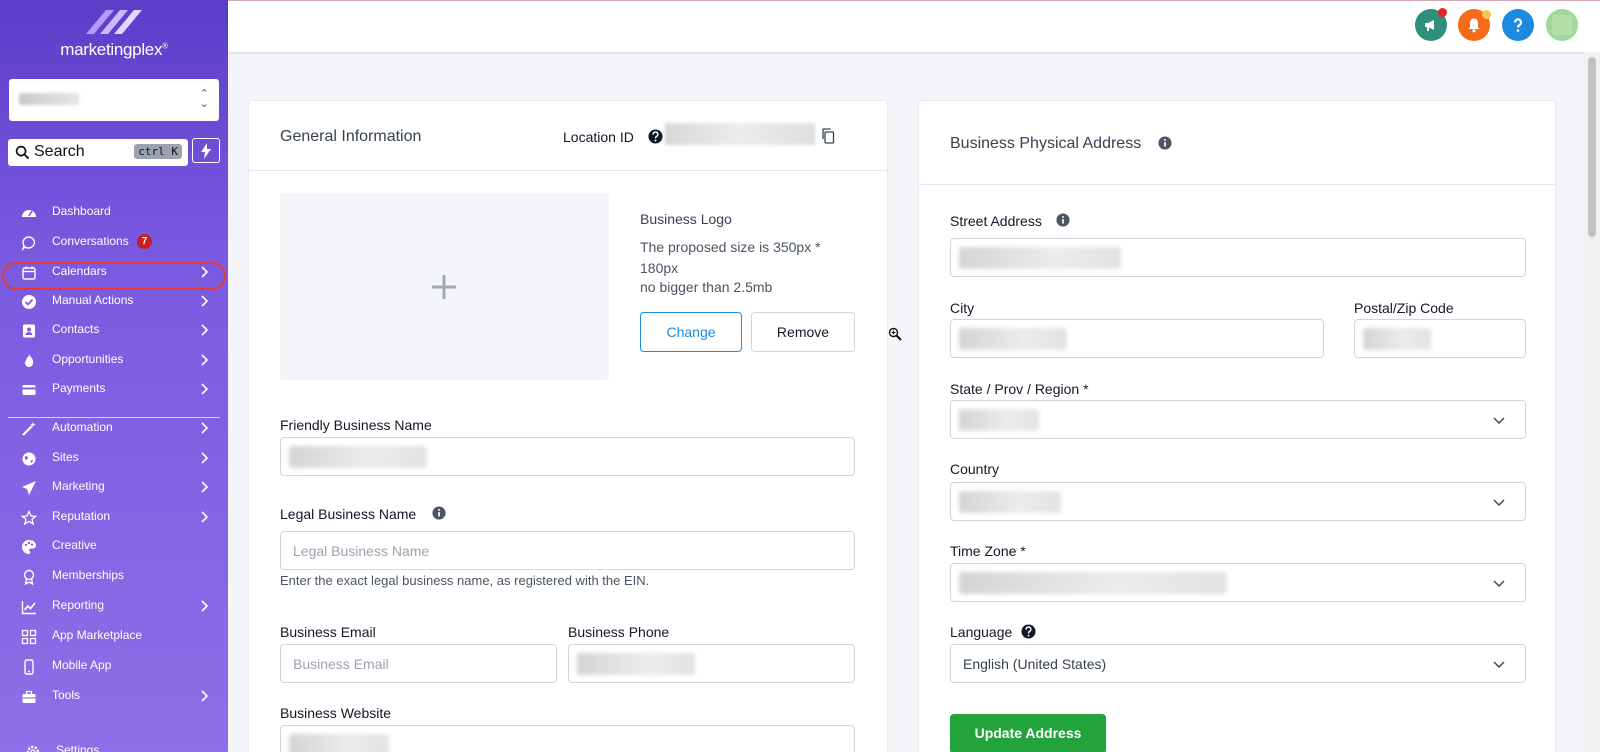 The height and width of the screenshot is (752, 1600). Describe the element at coordinates (29, 273) in the screenshot. I see `calendar-icon` at that location.